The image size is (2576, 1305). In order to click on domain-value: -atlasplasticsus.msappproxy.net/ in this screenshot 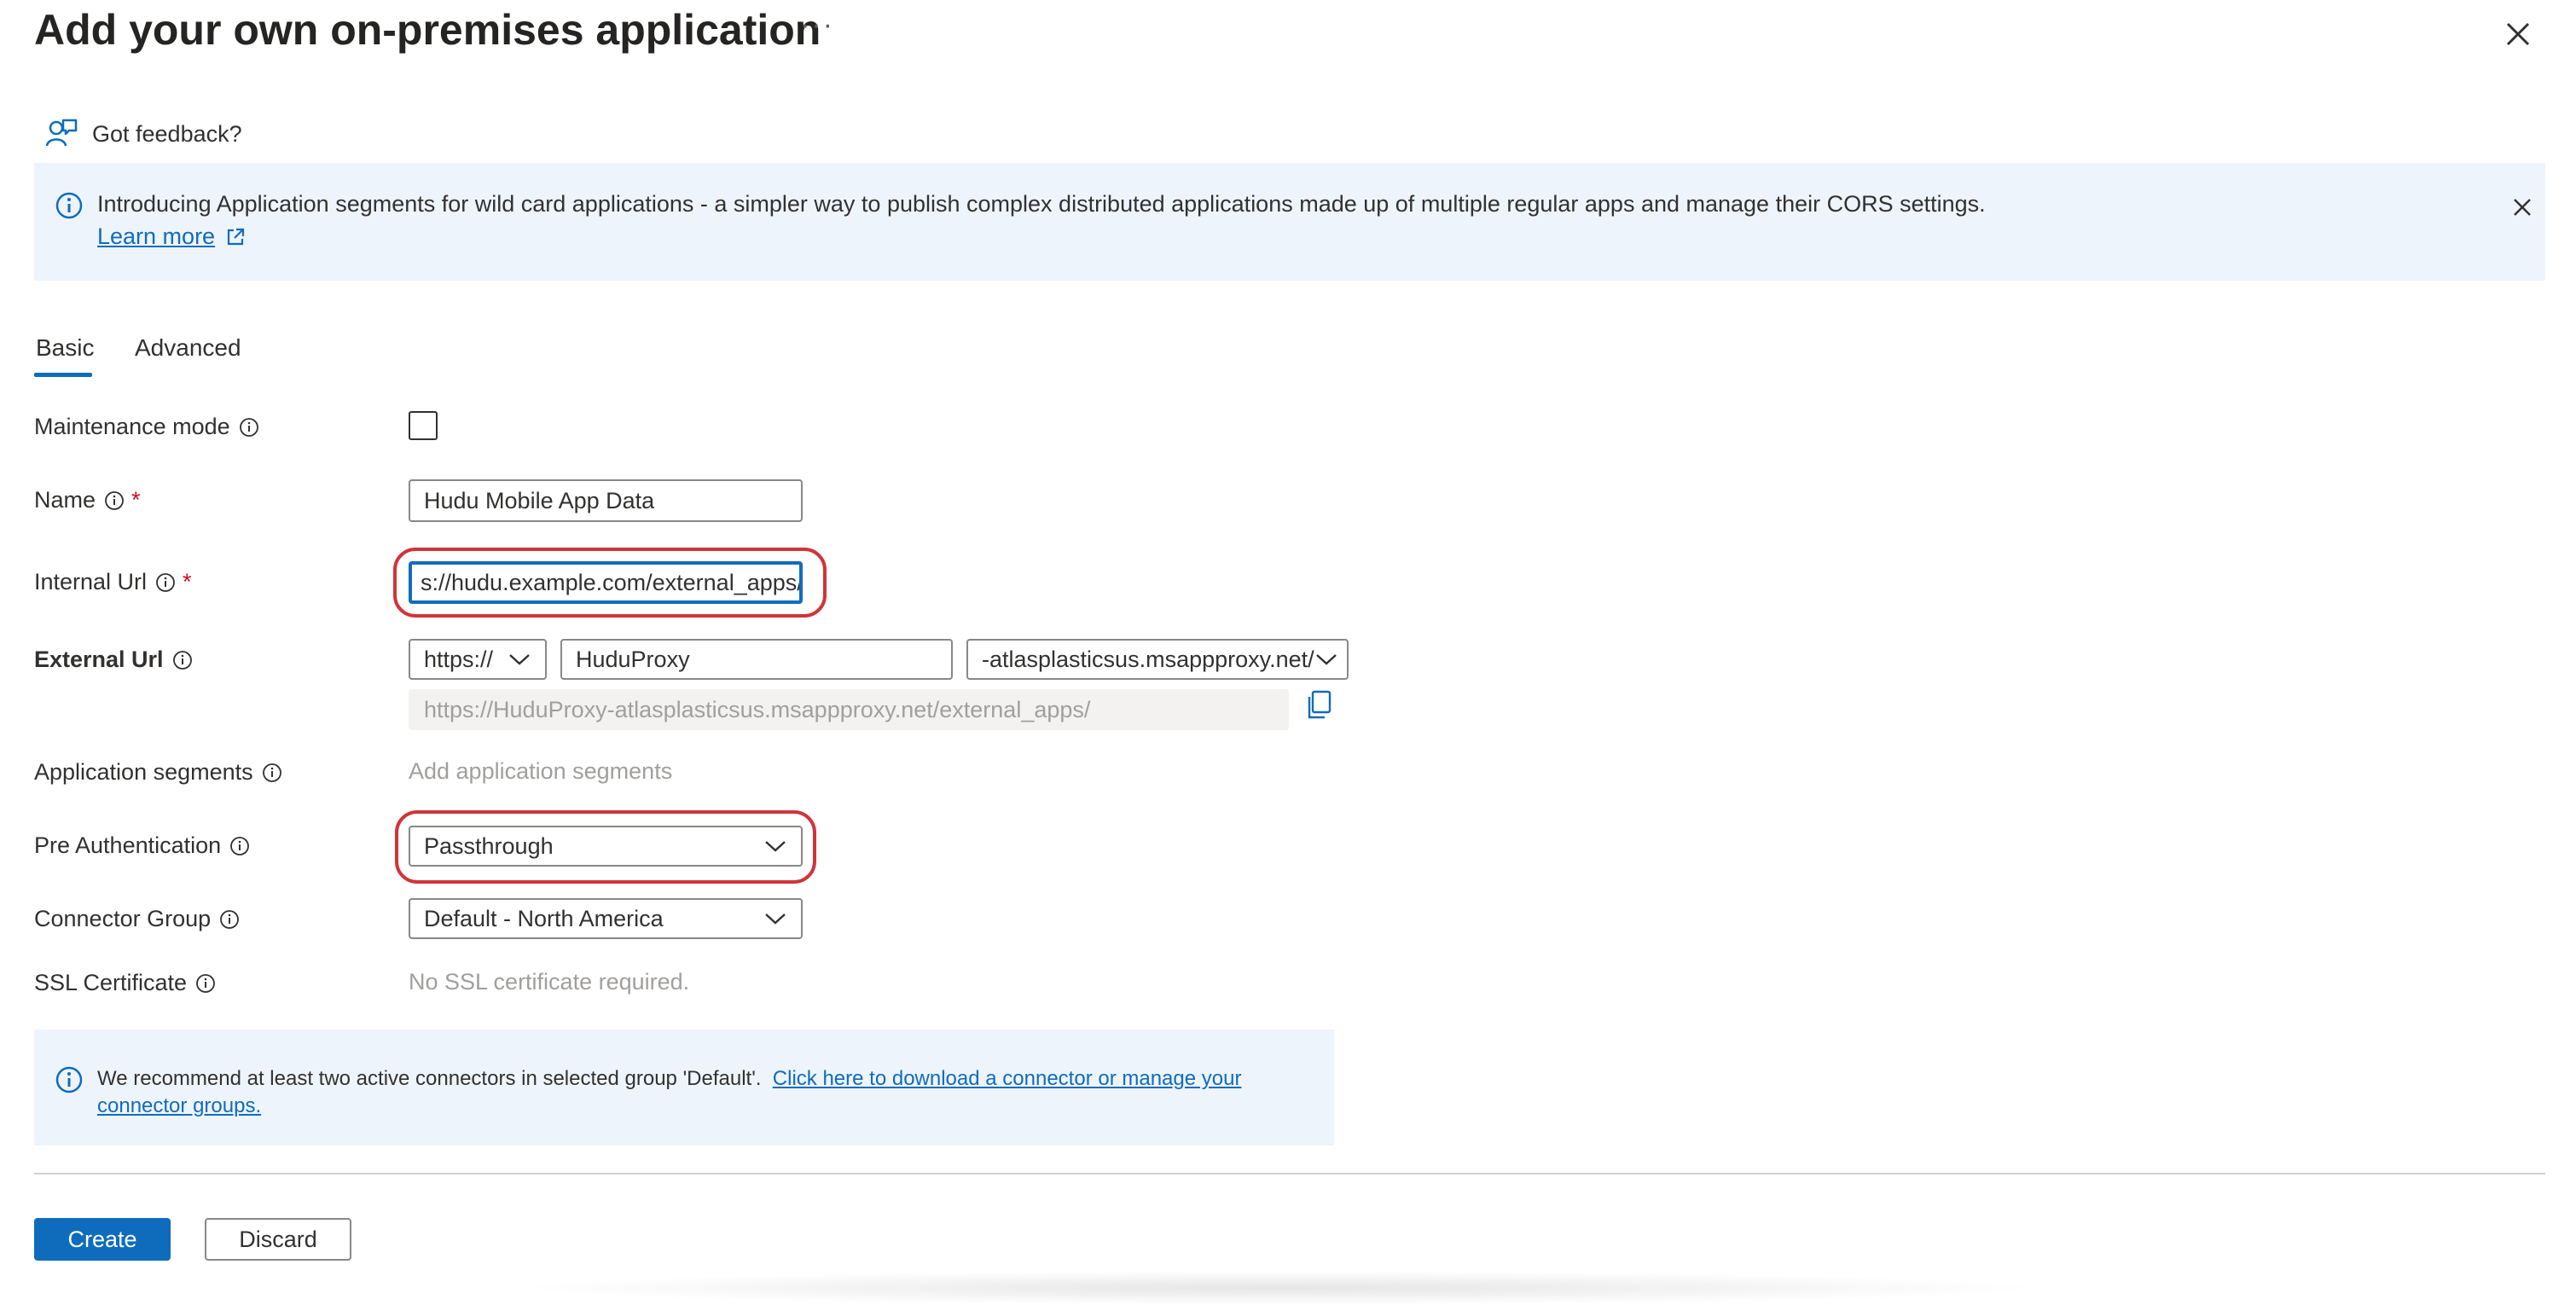, I will do `click(1148, 659)`.